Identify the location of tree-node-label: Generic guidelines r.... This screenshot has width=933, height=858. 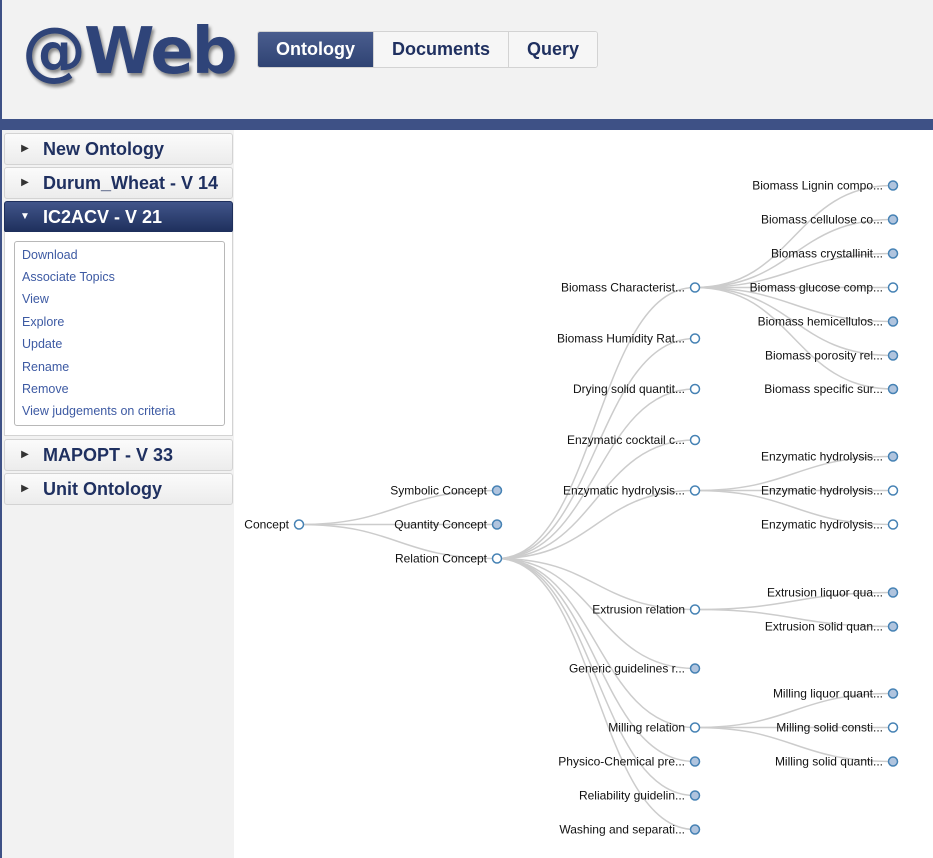
(627, 669).